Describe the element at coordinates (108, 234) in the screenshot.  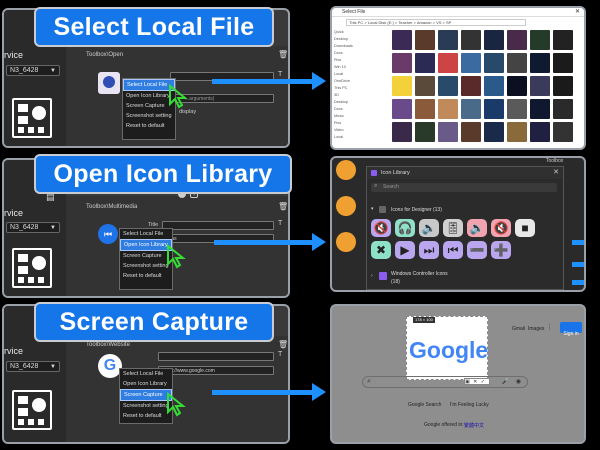
I see `app-icon-thumbnail: ⏮` at that location.